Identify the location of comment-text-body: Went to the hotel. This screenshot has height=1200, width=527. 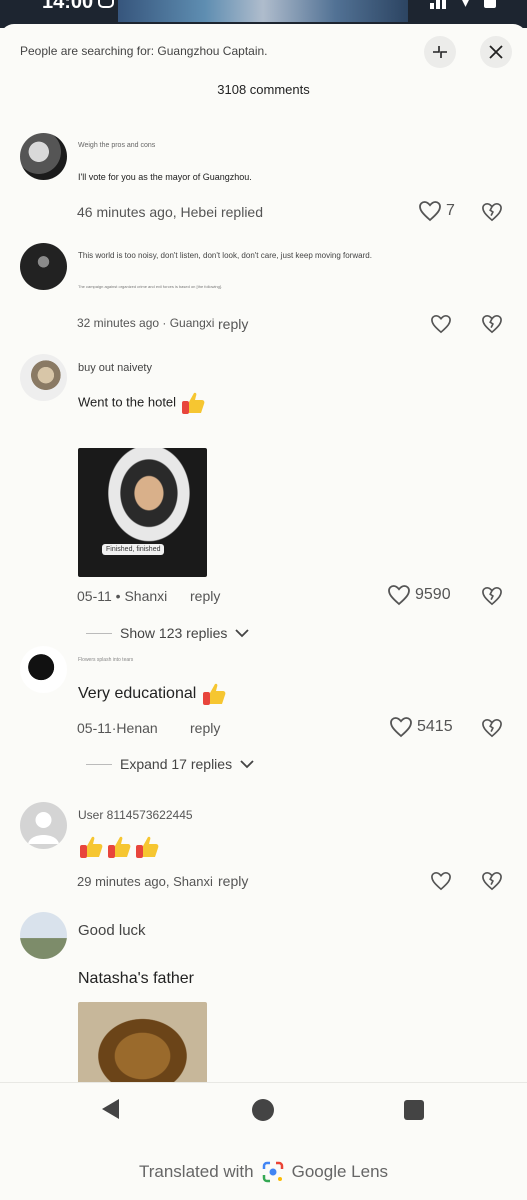
(127, 402).